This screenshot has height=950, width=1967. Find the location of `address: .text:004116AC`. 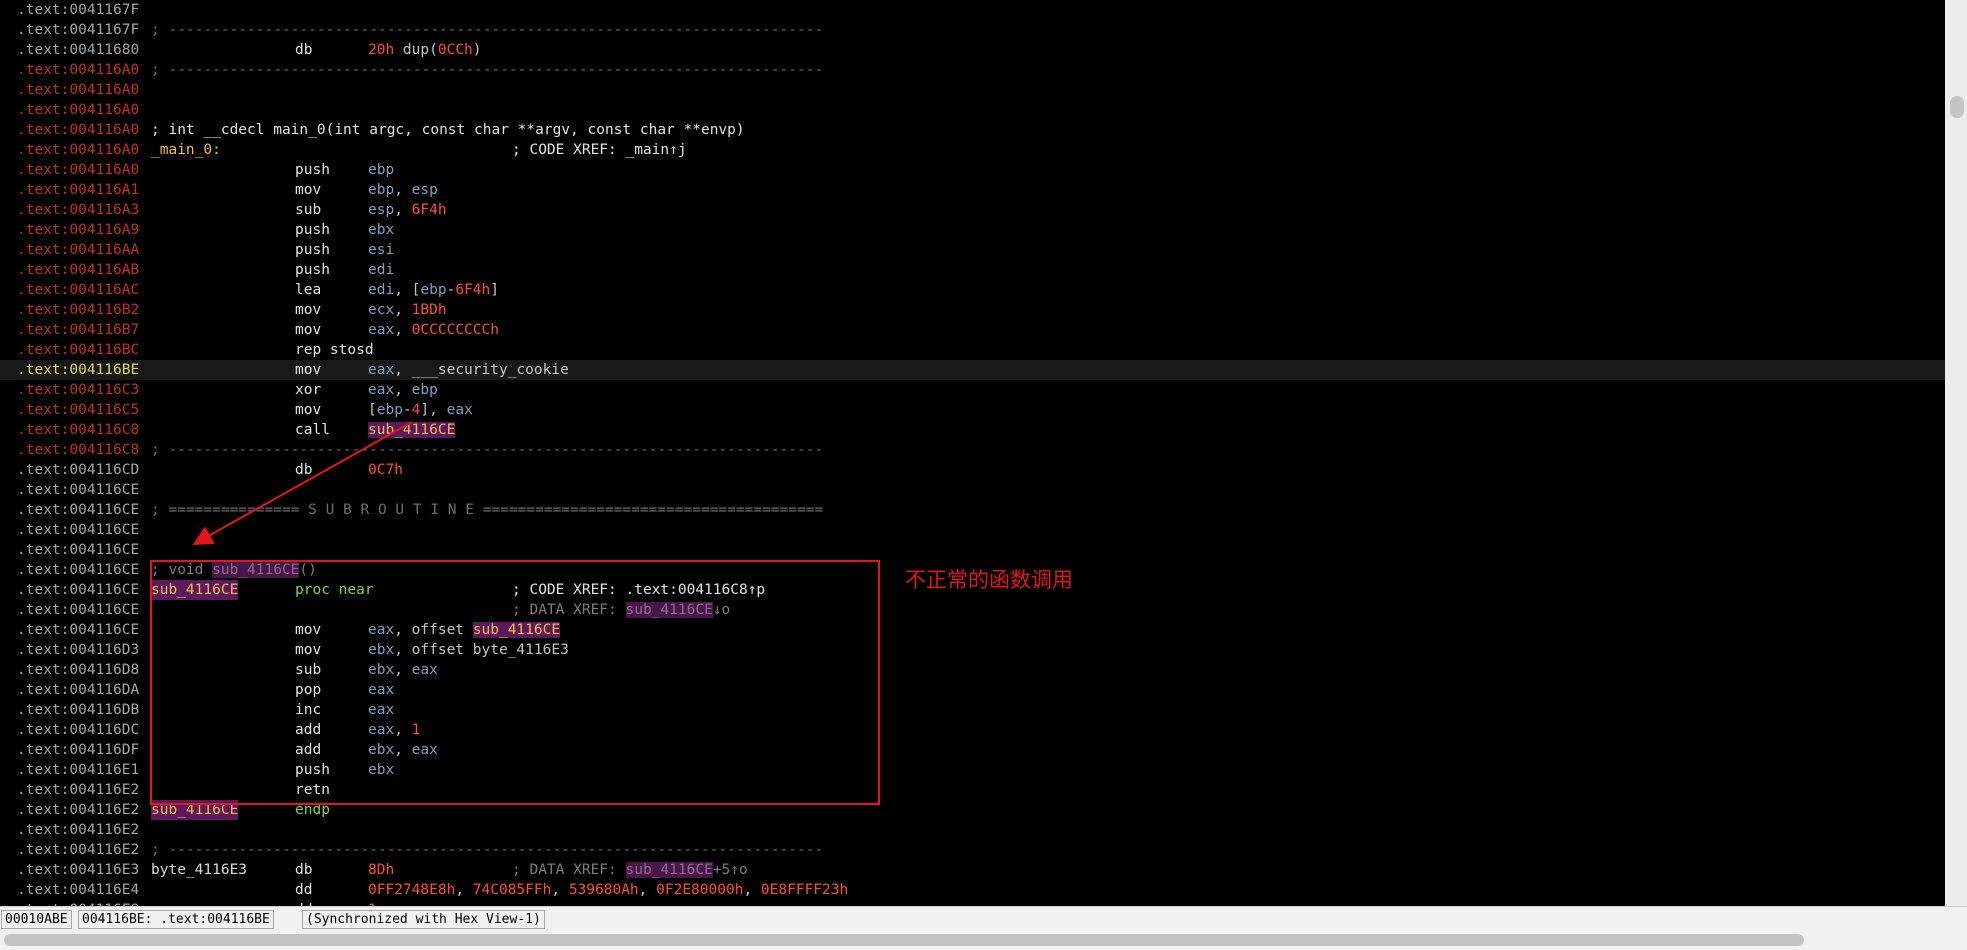

address: .text:004116AC is located at coordinates (78, 290).